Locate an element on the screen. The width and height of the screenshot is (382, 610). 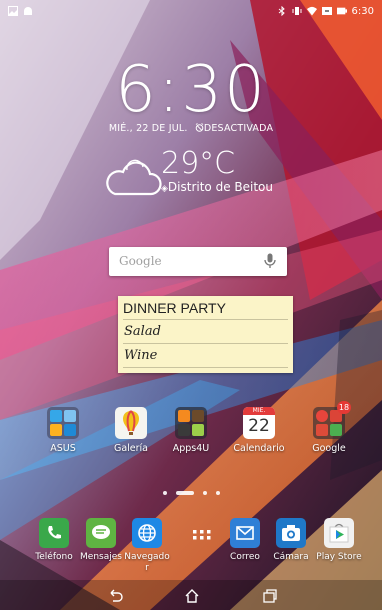
back-icon is located at coordinates (116, 595).